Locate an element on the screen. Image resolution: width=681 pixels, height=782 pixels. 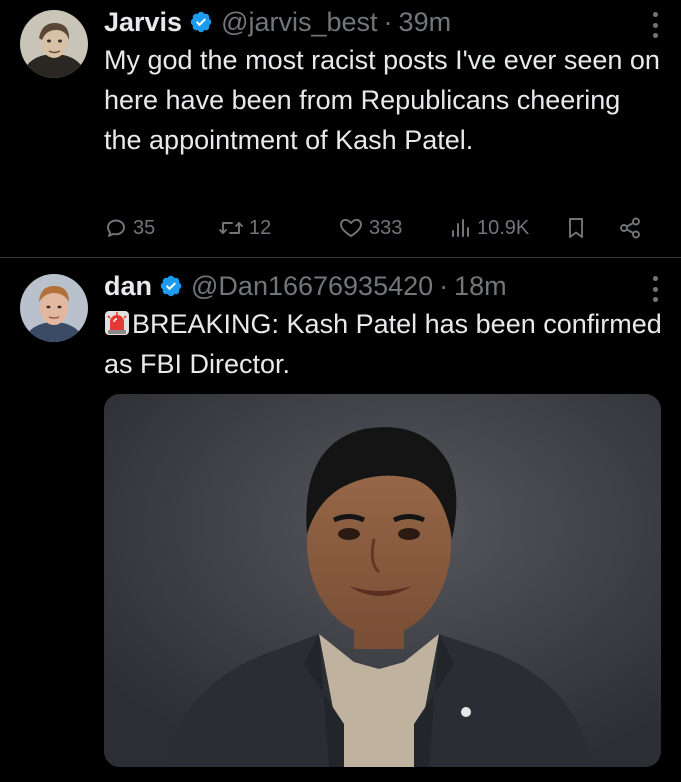
display-name: Jarvis is located at coordinates (143, 22).